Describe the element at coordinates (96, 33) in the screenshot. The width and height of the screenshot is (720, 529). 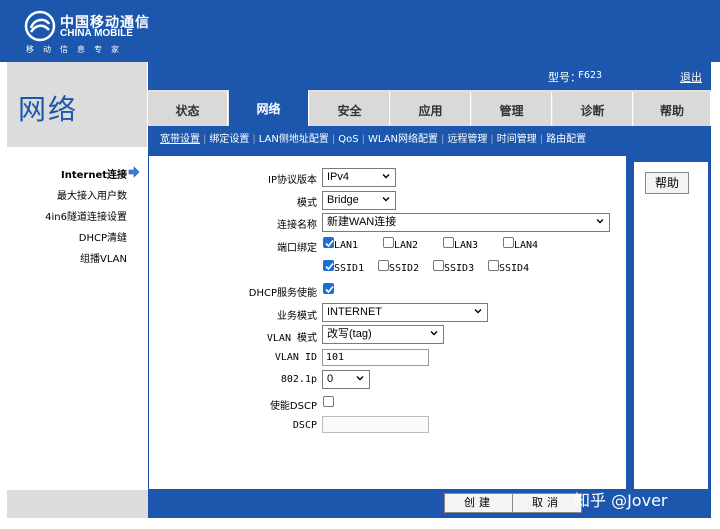
I see `brand-name-en: CHINA MOBILE` at that location.